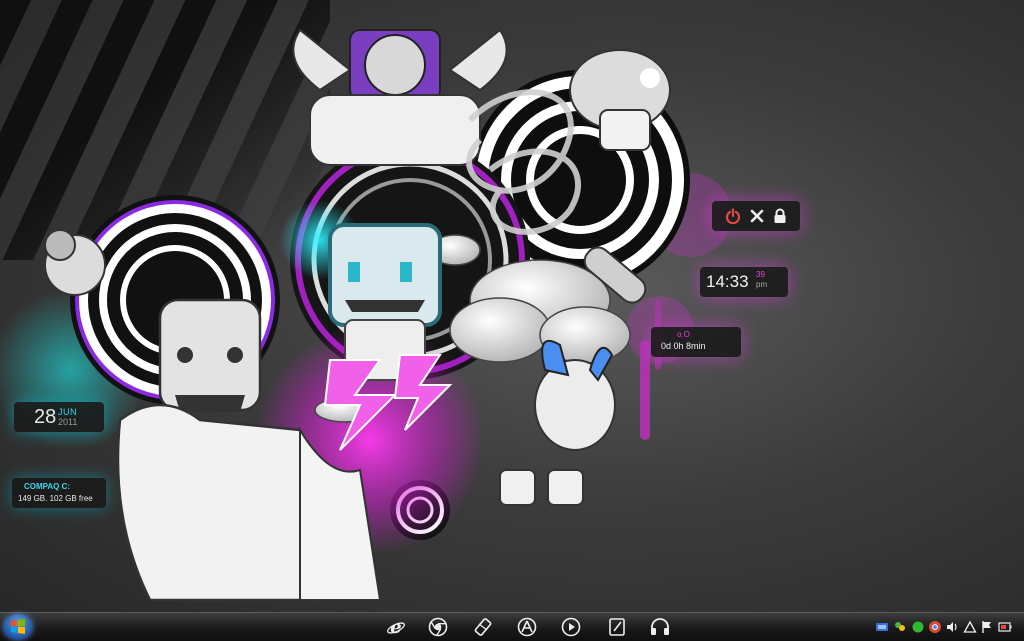  Describe the element at coordinates (780, 216) in the screenshot. I see `lock-icon` at that location.